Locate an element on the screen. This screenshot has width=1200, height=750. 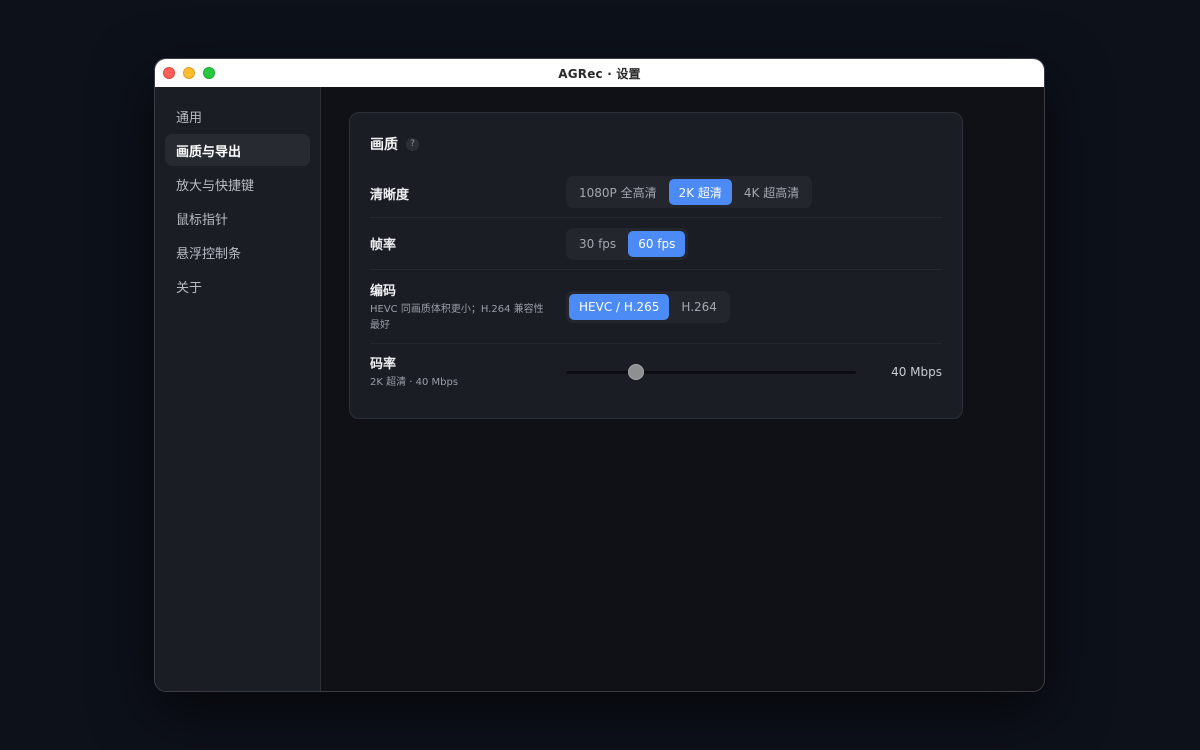
close-dot-icon is located at coordinates (169, 73).